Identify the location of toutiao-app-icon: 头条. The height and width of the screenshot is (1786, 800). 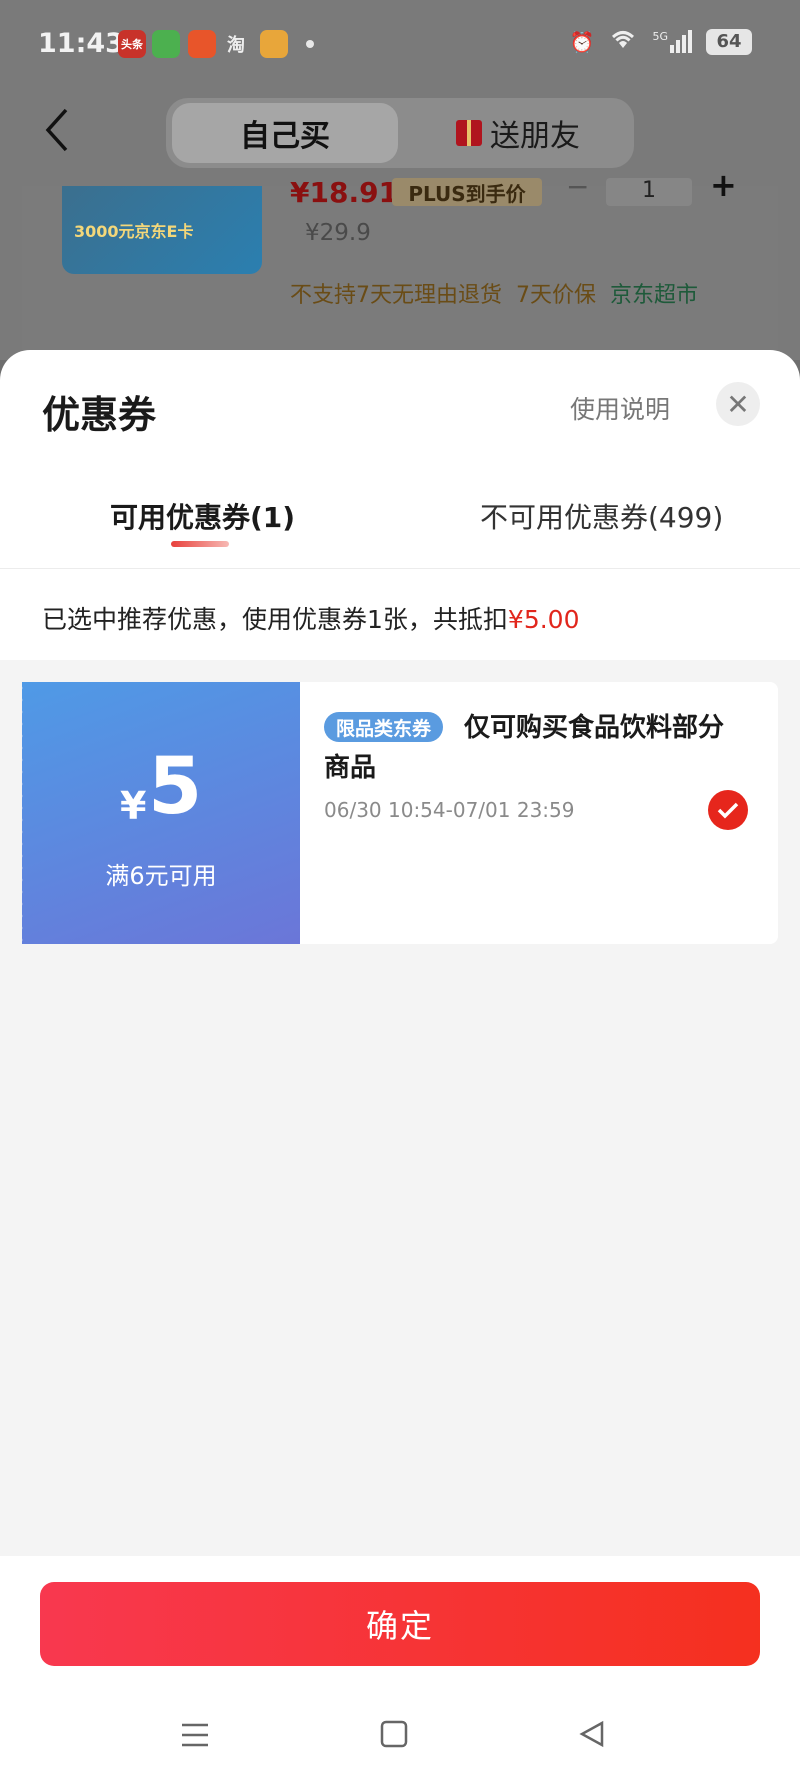
(132, 44).